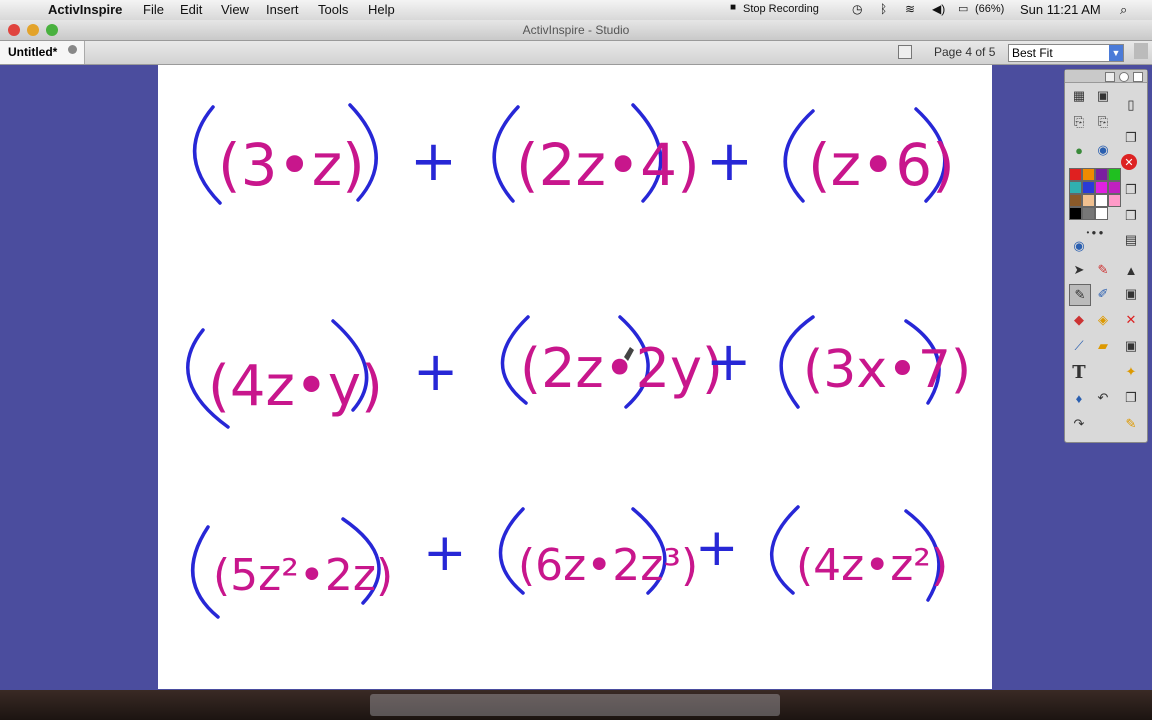  Describe the element at coordinates (1131, 190) in the screenshot. I see `copy-icon: ❐` at that location.